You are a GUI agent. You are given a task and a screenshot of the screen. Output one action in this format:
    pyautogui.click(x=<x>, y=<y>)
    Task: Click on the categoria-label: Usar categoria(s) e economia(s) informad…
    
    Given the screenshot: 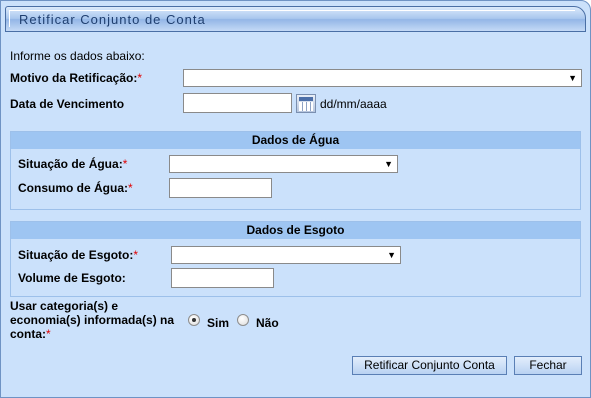 What is the action you would take?
    pyautogui.click(x=92, y=320)
    